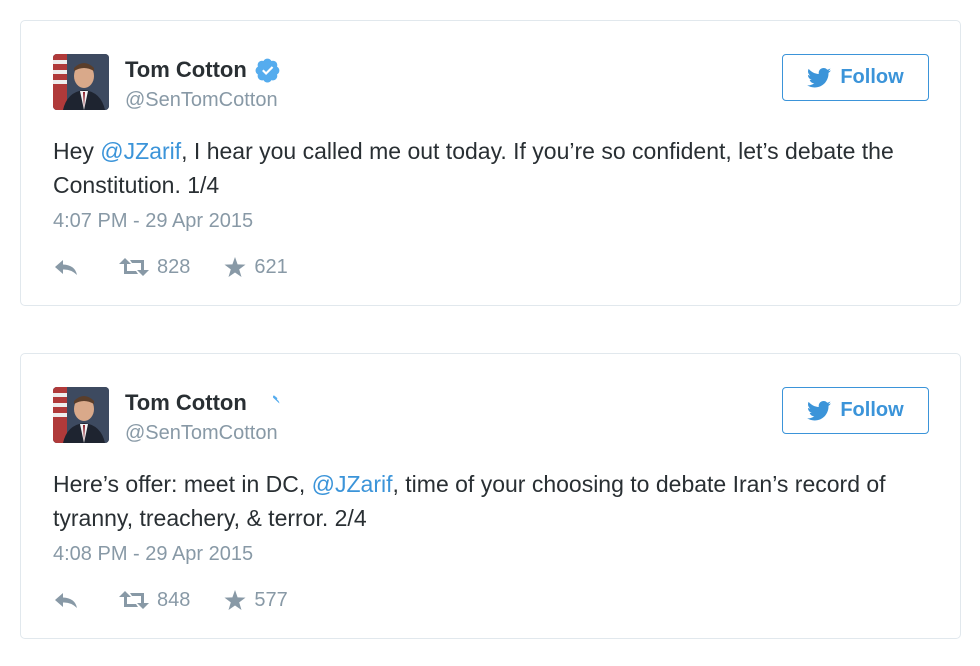 This screenshot has height=666, width=980. Describe the element at coordinates (153, 221) in the screenshot. I see `timestamp: 4:07 PM - 29 Apr 2015` at that location.